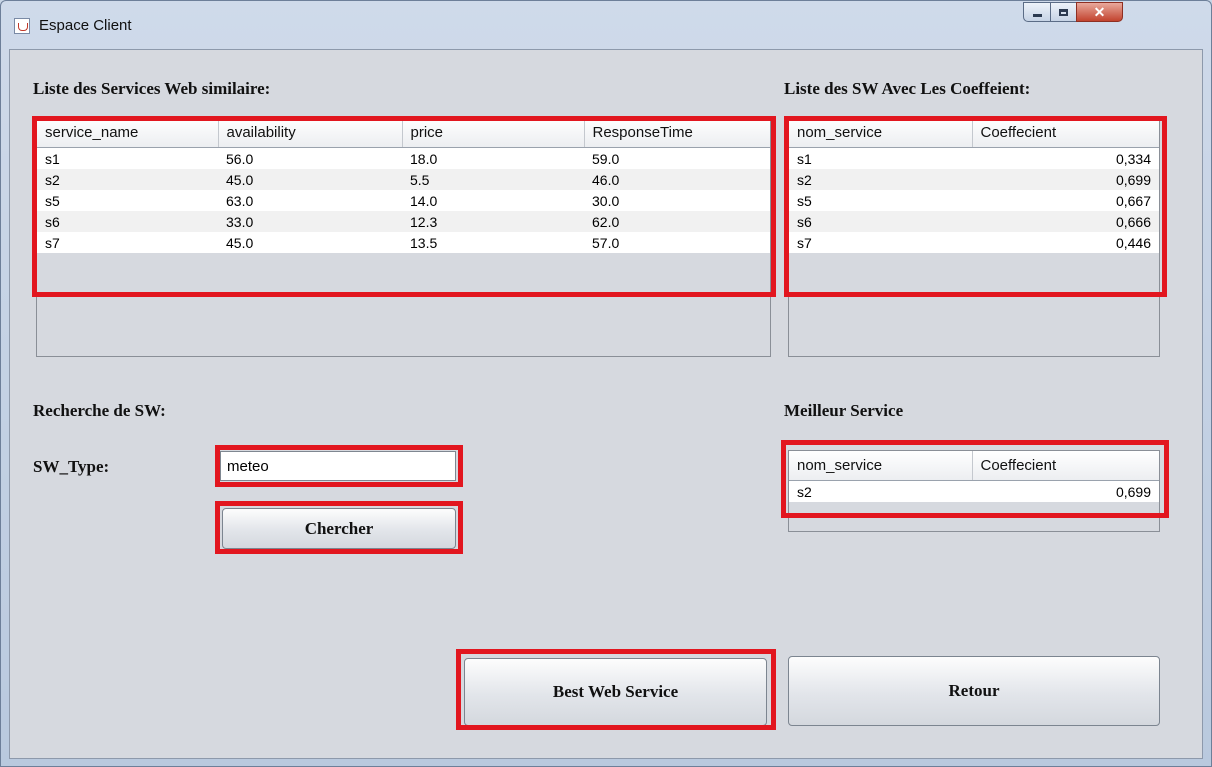 The image size is (1212, 767). What do you see at coordinates (85, 25) in the screenshot?
I see `window-title: Espace Client` at bounding box center [85, 25].